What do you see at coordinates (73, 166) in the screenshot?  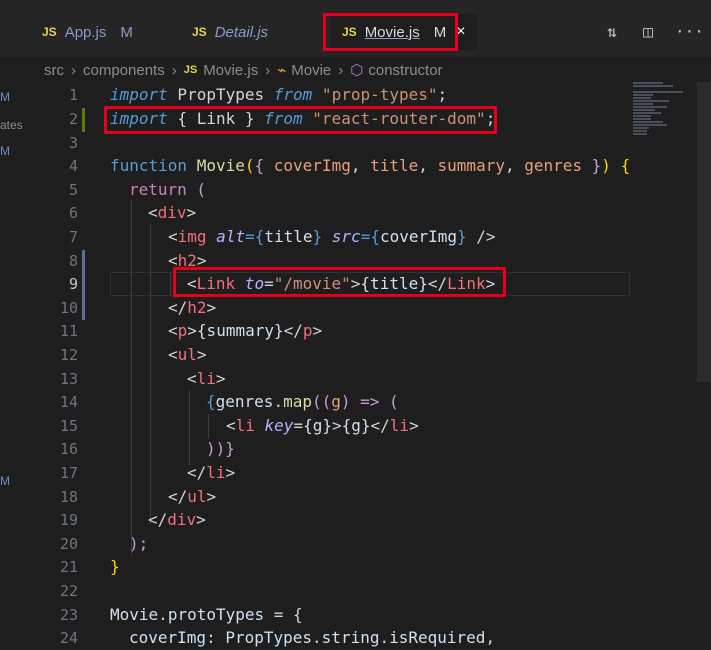 I see `line-number: 4` at bounding box center [73, 166].